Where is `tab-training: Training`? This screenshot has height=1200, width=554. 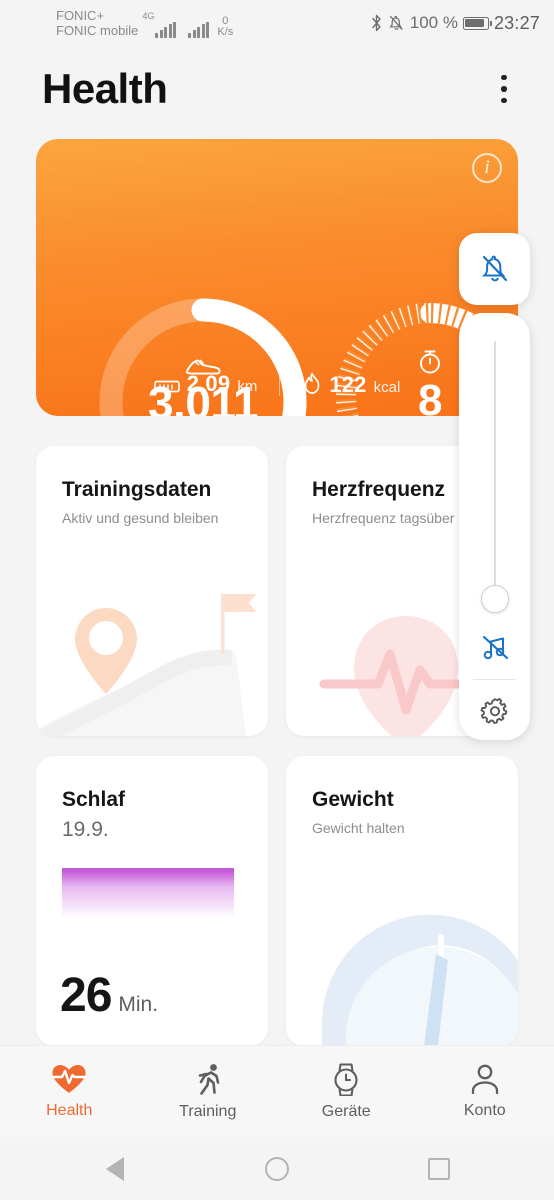 tab-training: Training is located at coordinates (208, 1091).